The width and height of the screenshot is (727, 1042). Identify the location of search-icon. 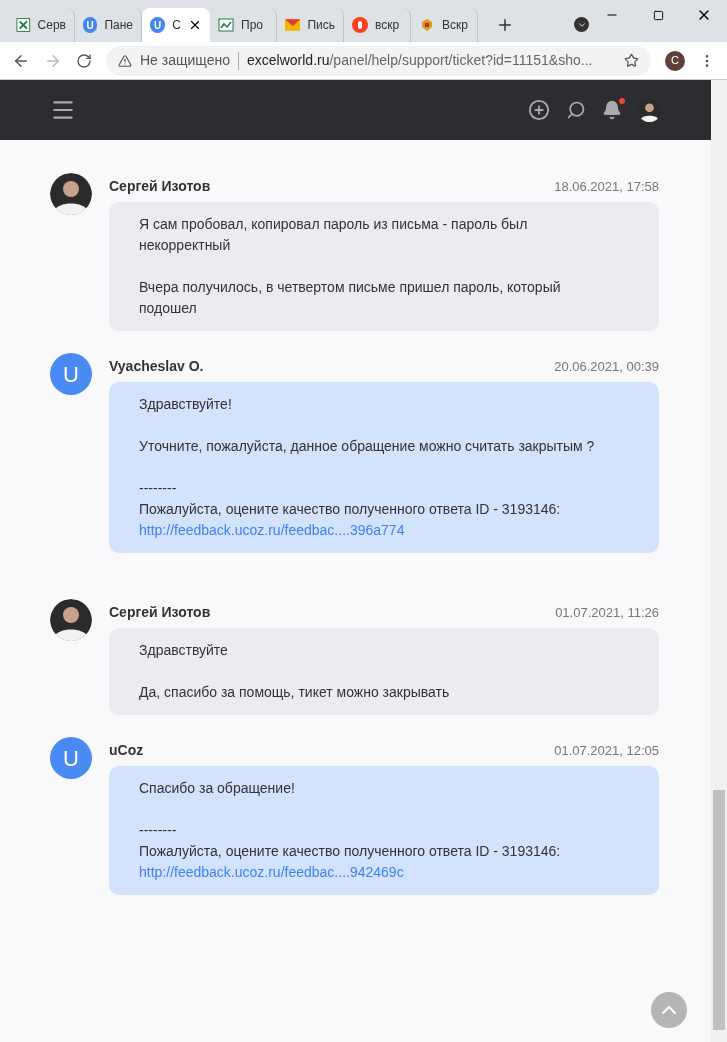
(576, 110).